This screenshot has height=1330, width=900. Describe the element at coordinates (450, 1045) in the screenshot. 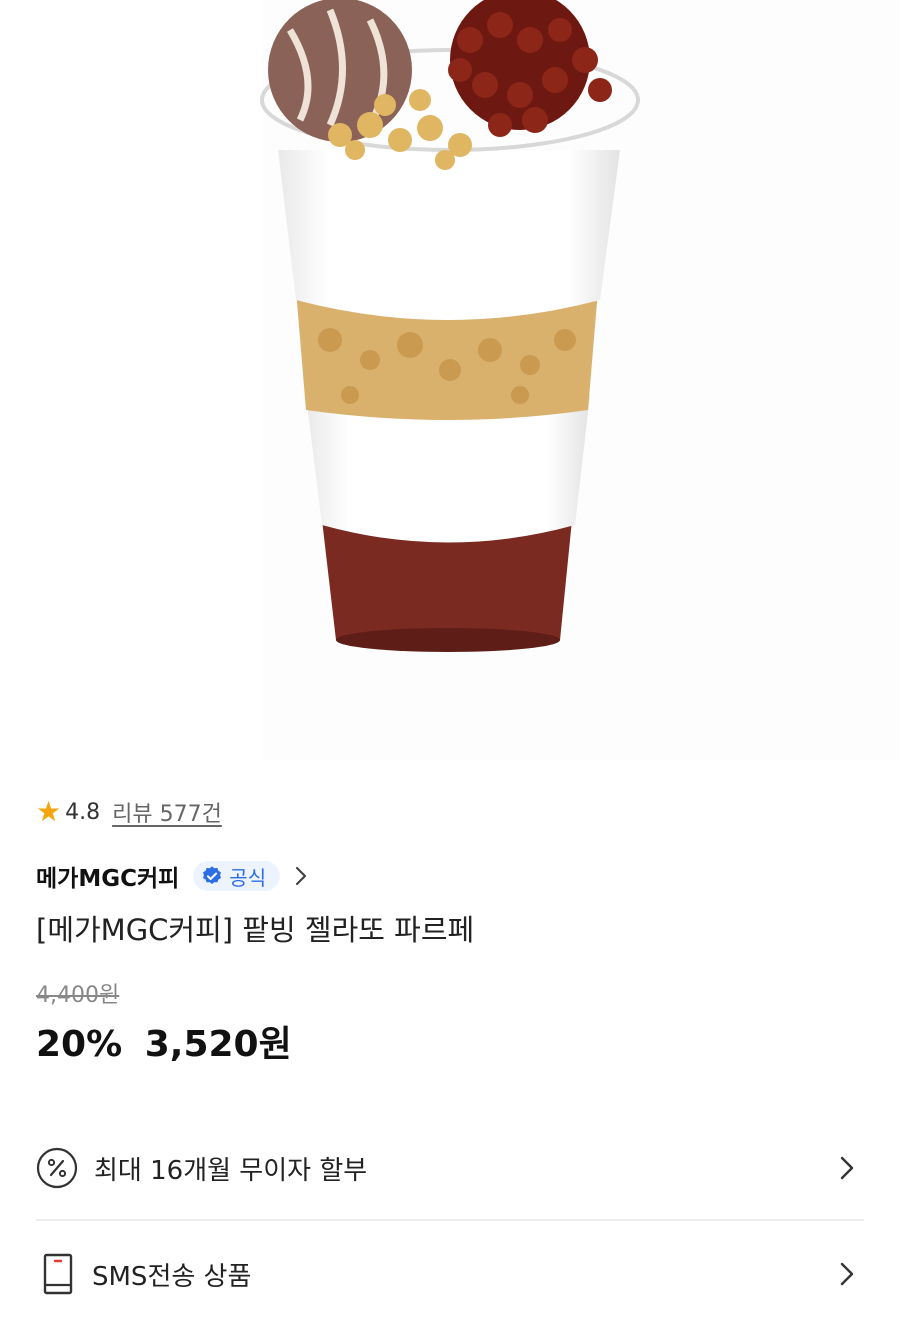

I see `sale-price-row: 20% 3,520원` at that location.